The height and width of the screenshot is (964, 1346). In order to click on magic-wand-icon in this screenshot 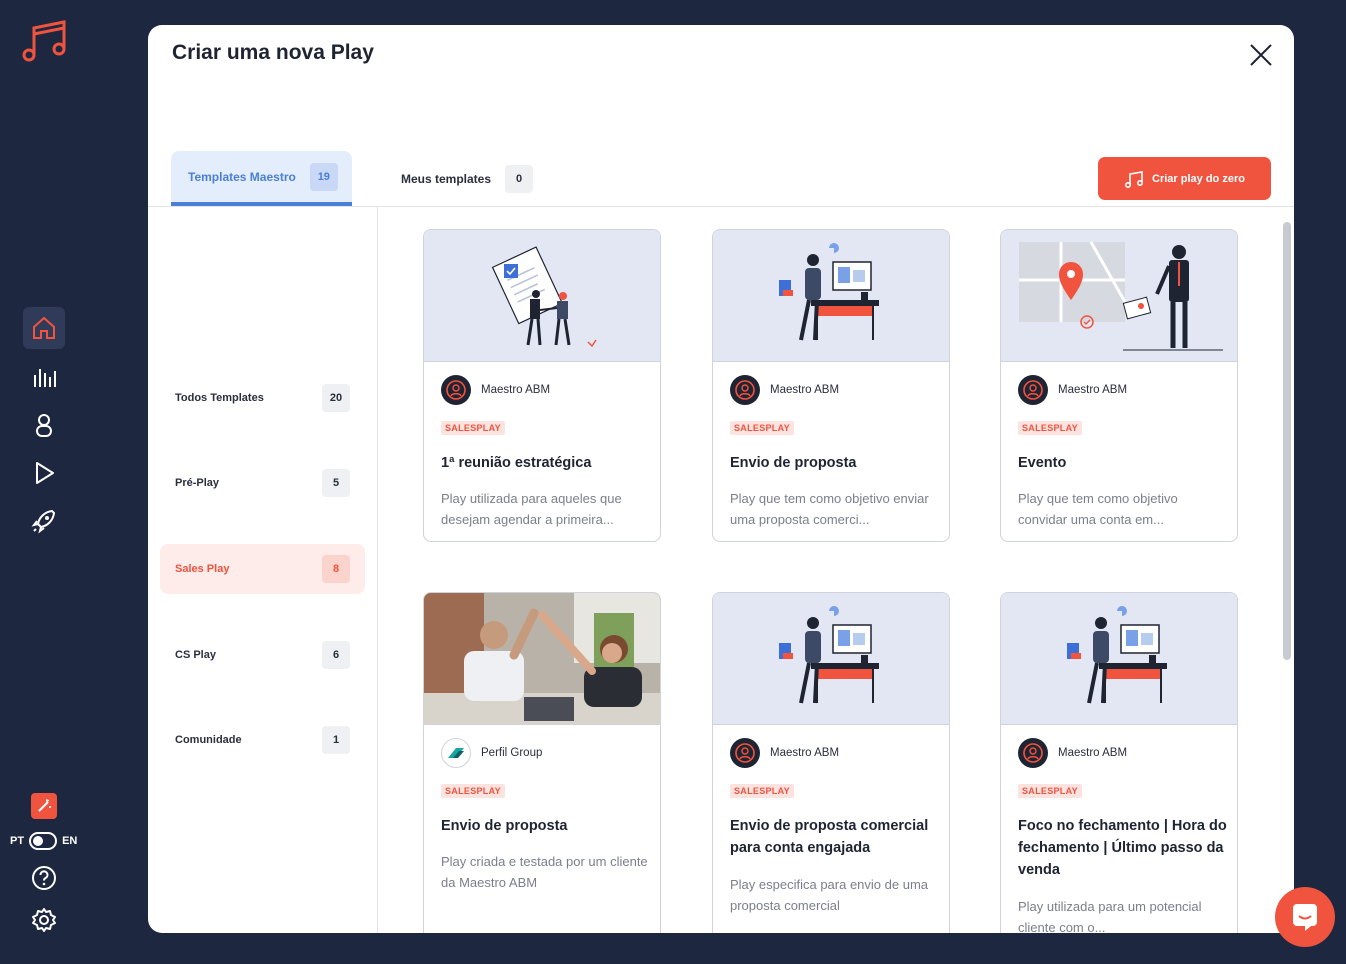, I will do `click(44, 806)`.